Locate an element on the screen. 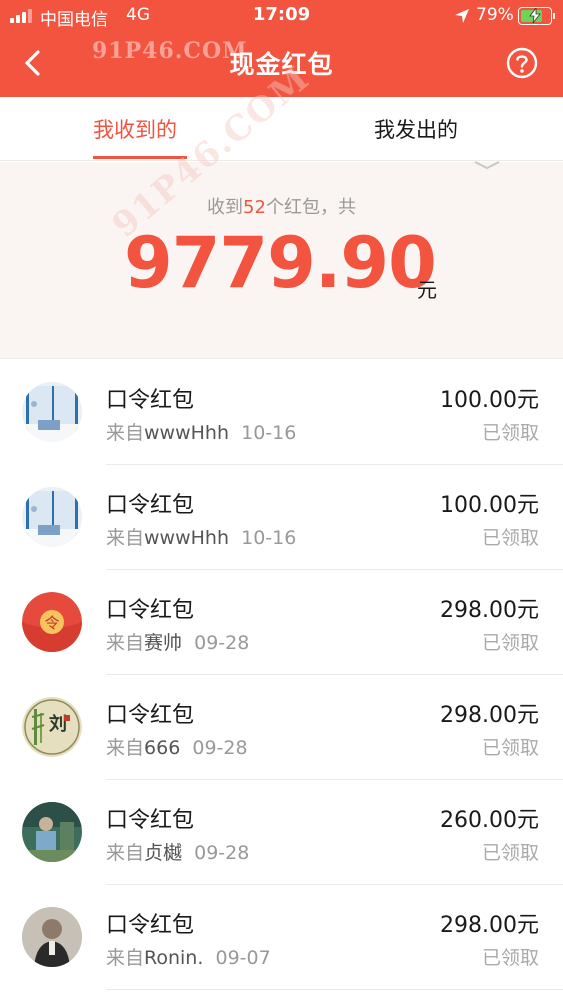 This screenshot has width=563, height=1000. received-count: 52 is located at coordinates (254, 207).